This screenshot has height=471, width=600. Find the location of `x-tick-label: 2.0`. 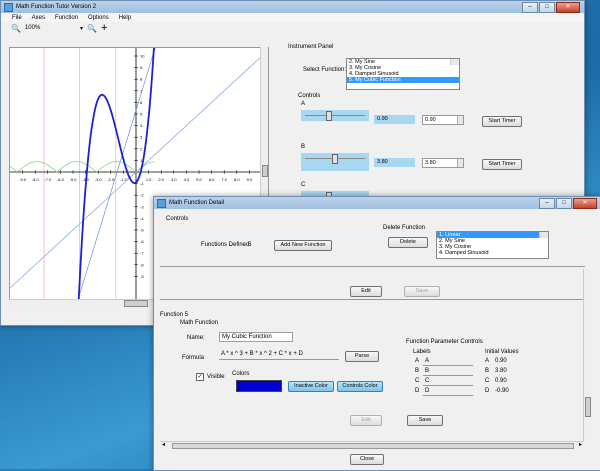

x-tick-label: 2.0 is located at coordinates (161, 179).